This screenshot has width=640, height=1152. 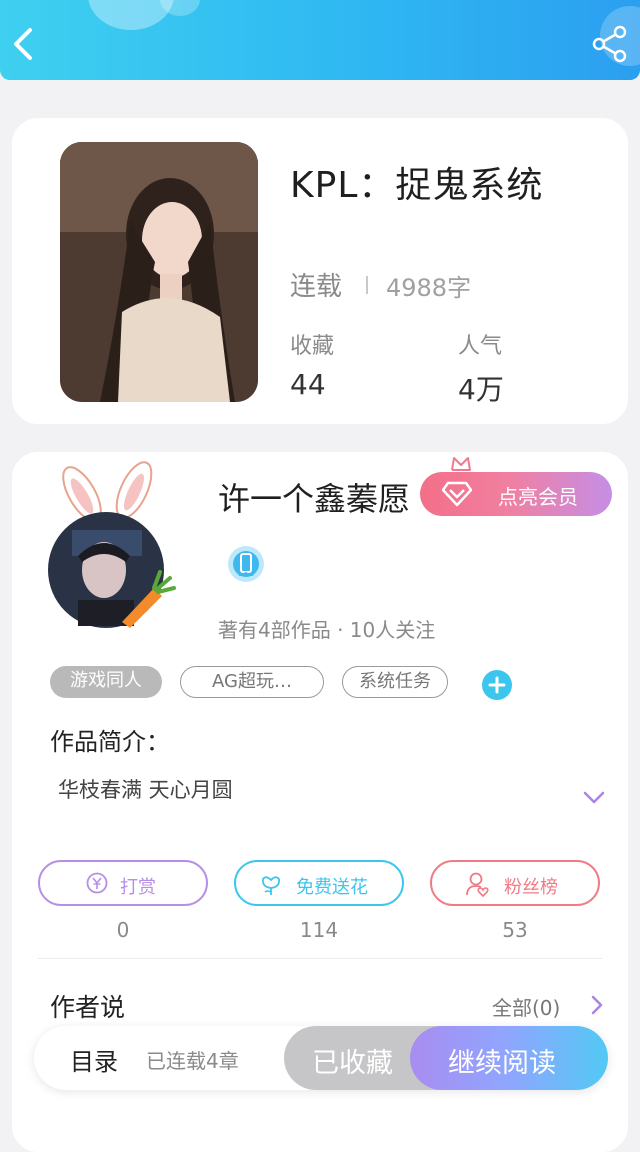 What do you see at coordinates (594, 798) in the screenshot?
I see `chevron-down-icon` at bounding box center [594, 798].